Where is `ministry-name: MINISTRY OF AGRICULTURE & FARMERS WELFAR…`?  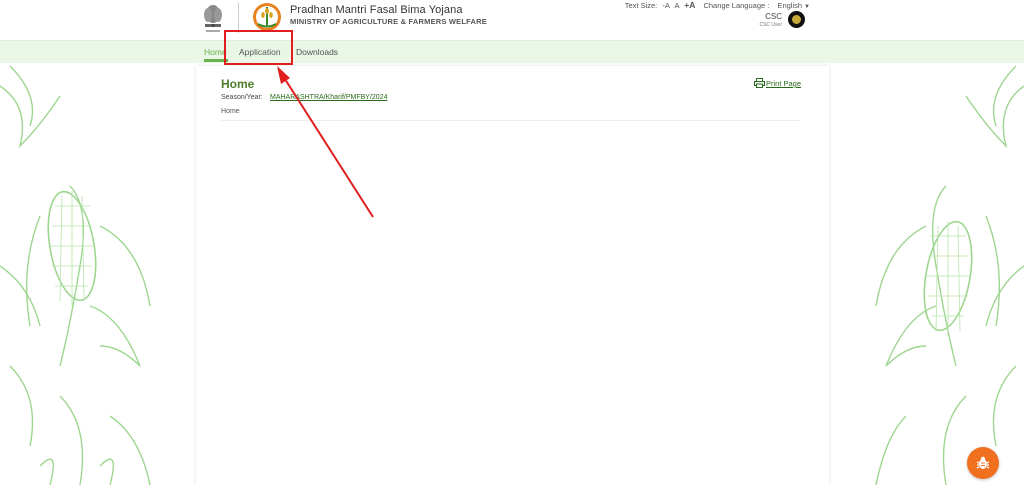 ministry-name: MINISTRY OF AGRICULTURE & FARMERS WELFAR… is located at coordinates (388, 21).